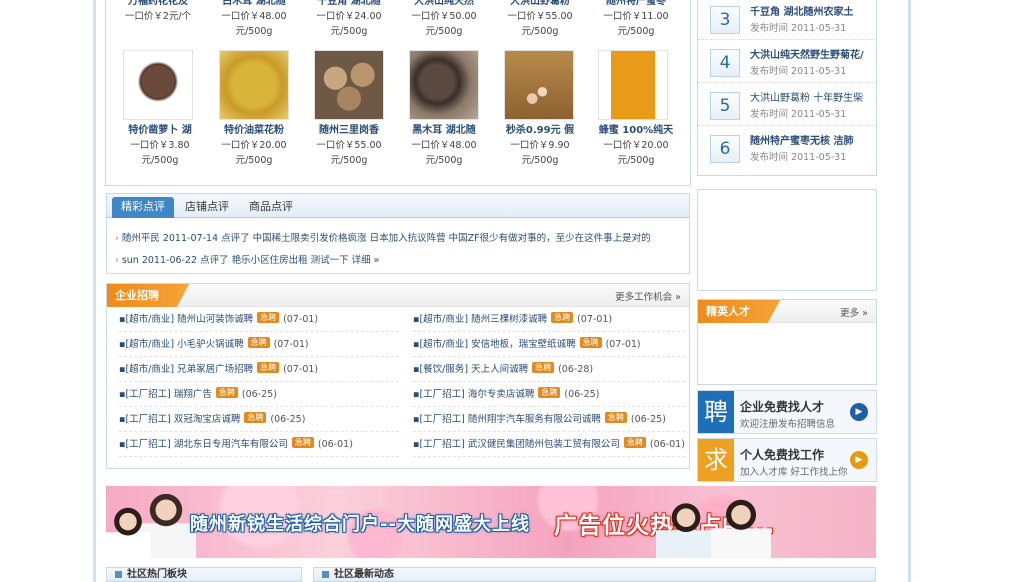 The image size is (1024, 582). What do you see at coordinates (444, 19) in the screenshot?
I see `product-item: 大洪山纯天然 一口价￥50.00 元/500g` at bounding box center [444, 19].